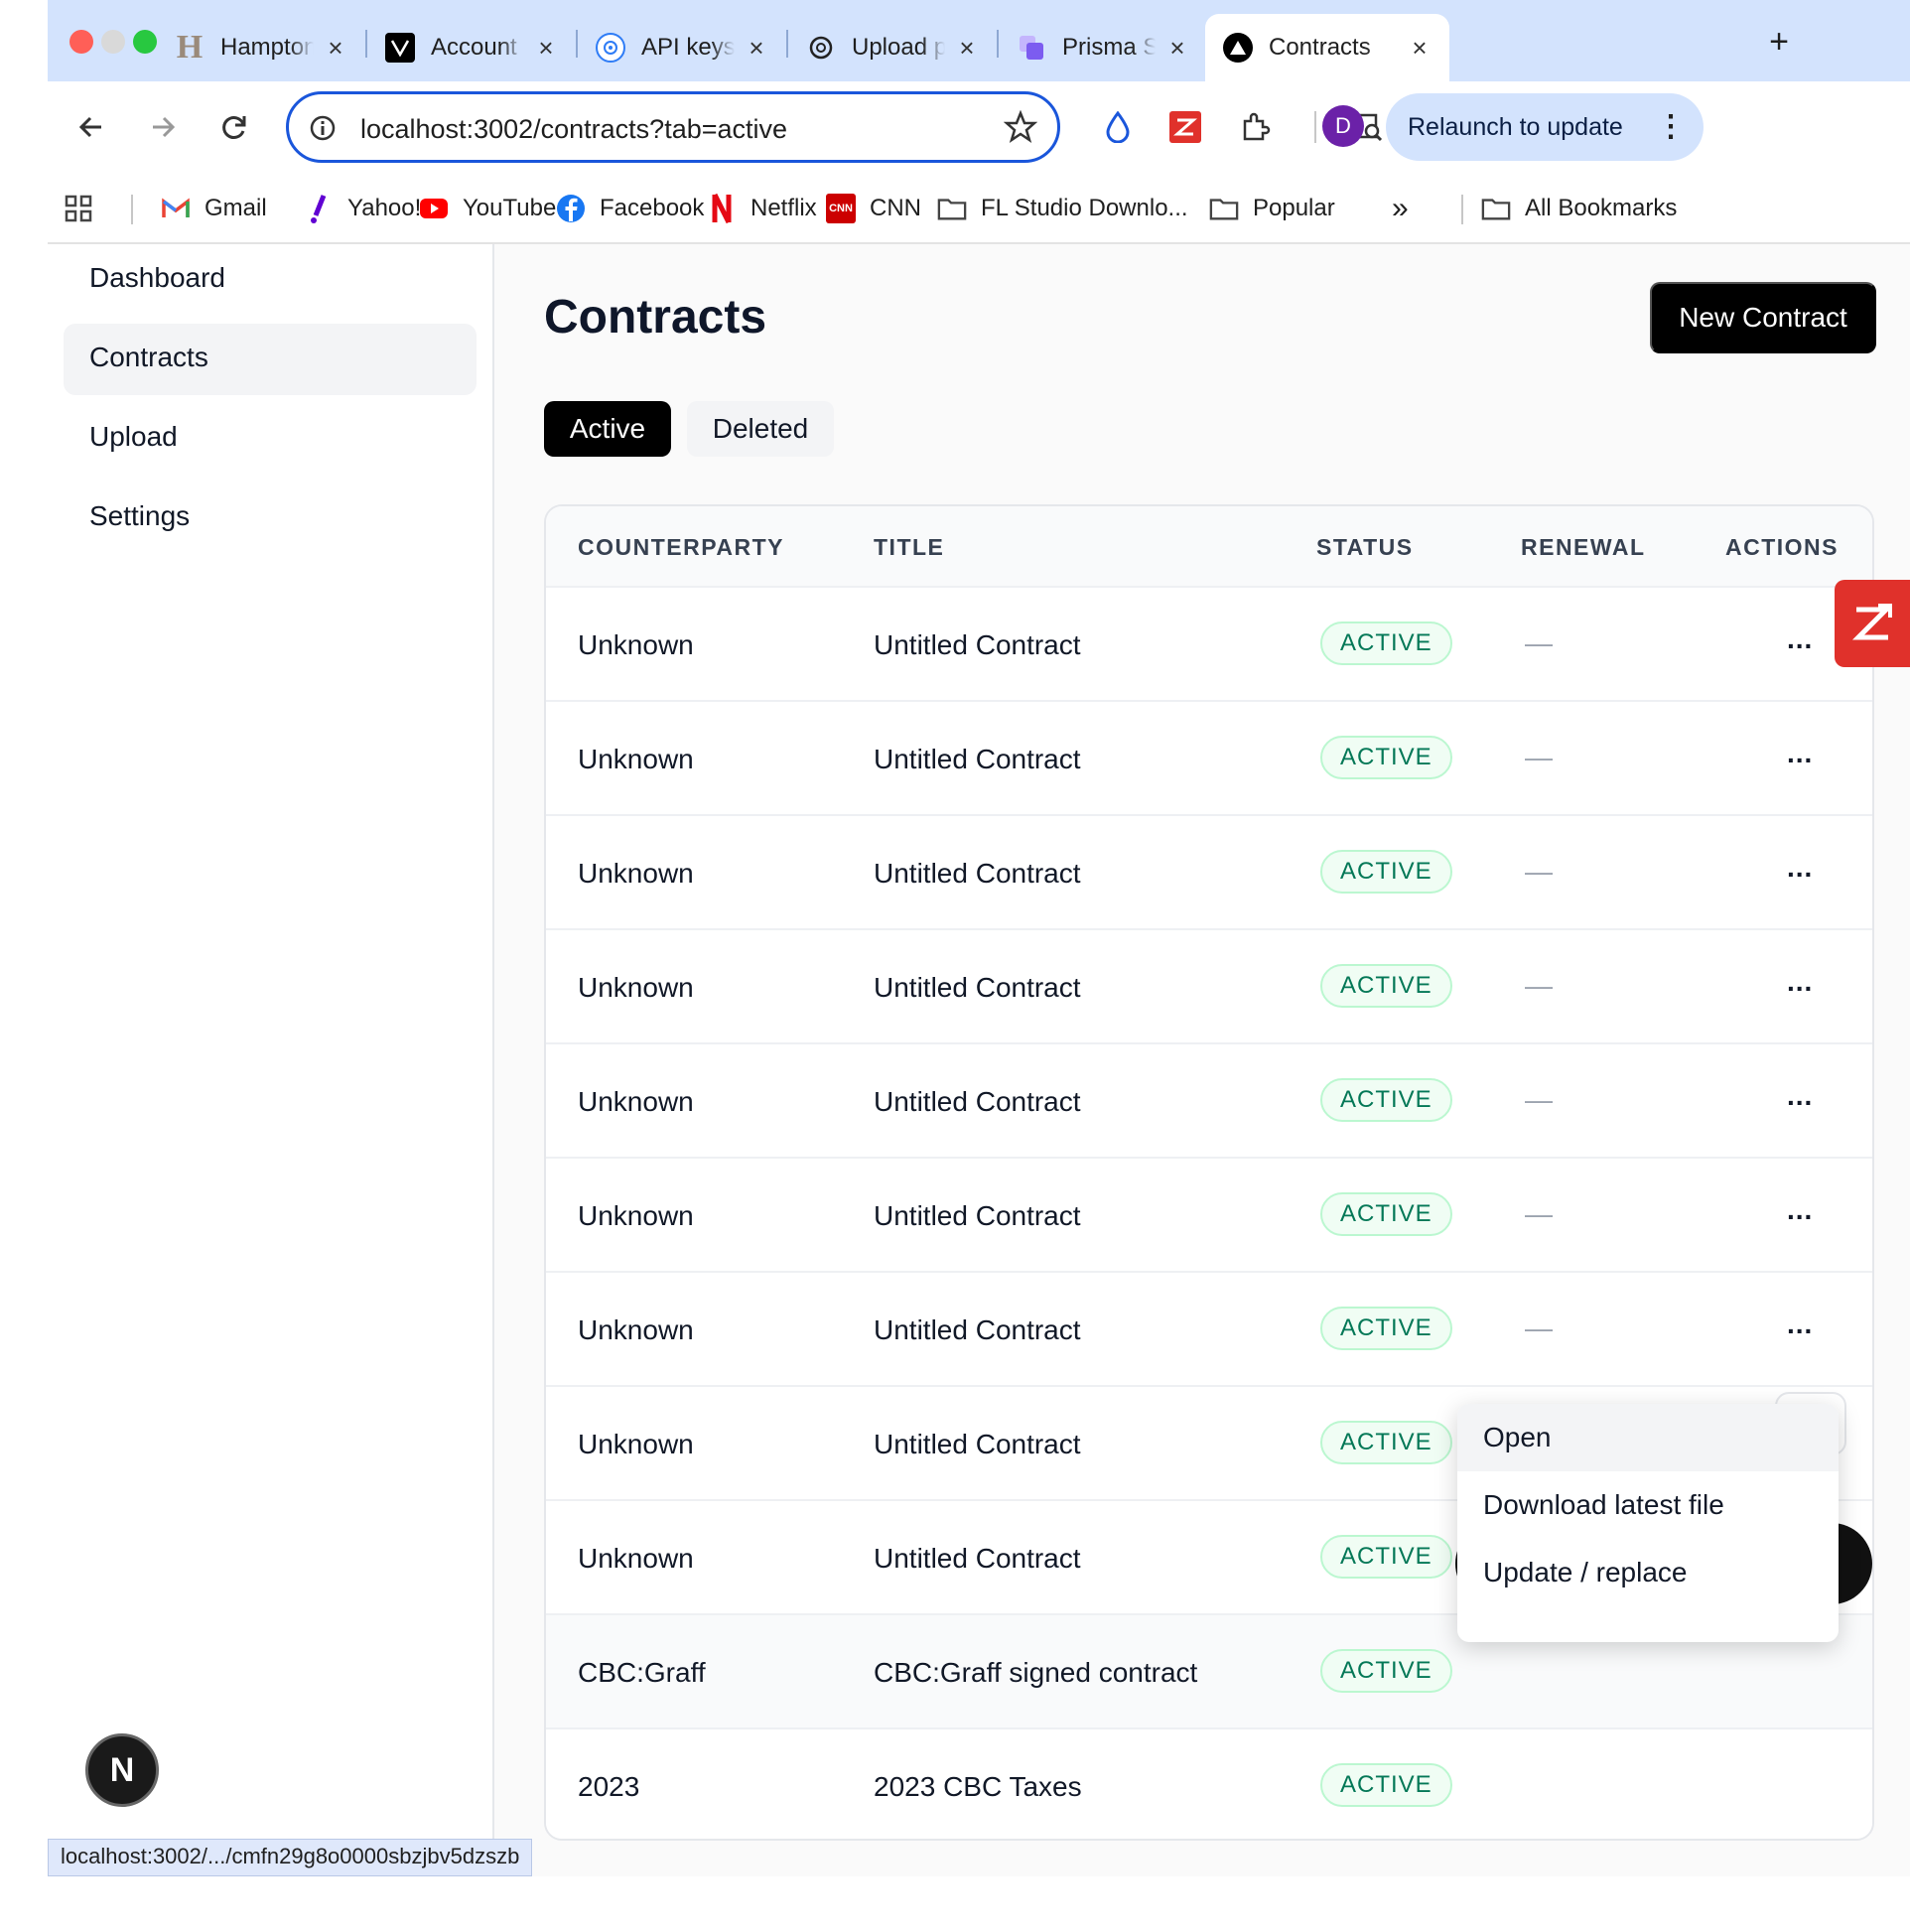 This screenshot has height=1932, width=1910. I want to click on menu-item-update-replace: Update / replace, so click(1648, 1573).